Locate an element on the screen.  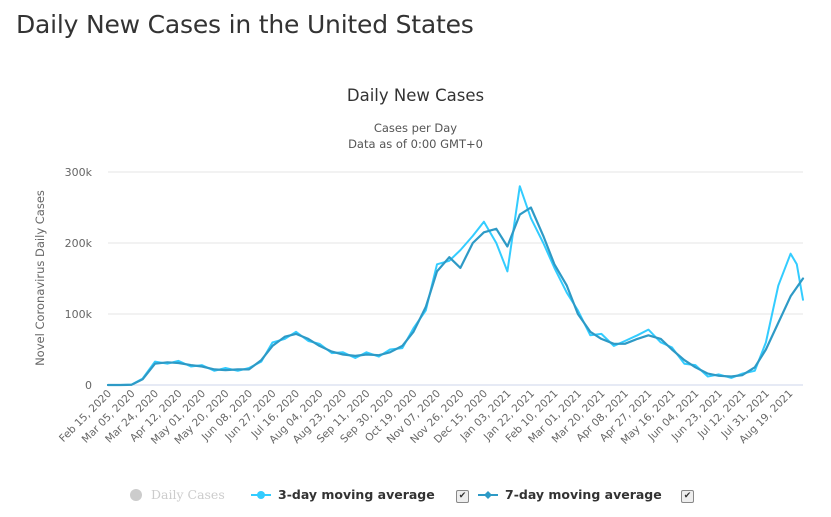
legend-label: 7-day moving average is located at coordinates (583, 494).